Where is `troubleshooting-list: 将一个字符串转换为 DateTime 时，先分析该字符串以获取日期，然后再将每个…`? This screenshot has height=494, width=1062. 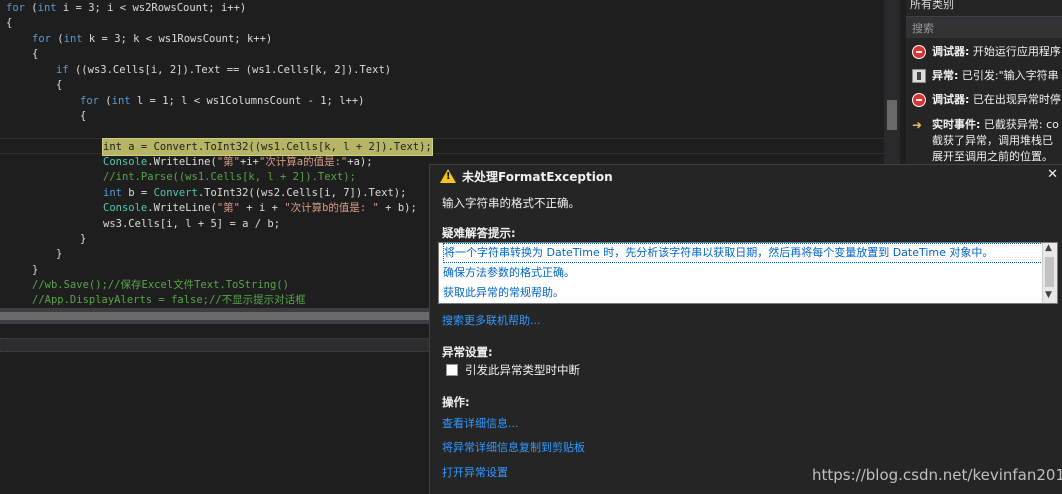 troubleshooting-list: 将一个字符串转换为 DateTime 时，先分析该字符串以获取日期，然后再将每个… is located at coordinates (748, 273).